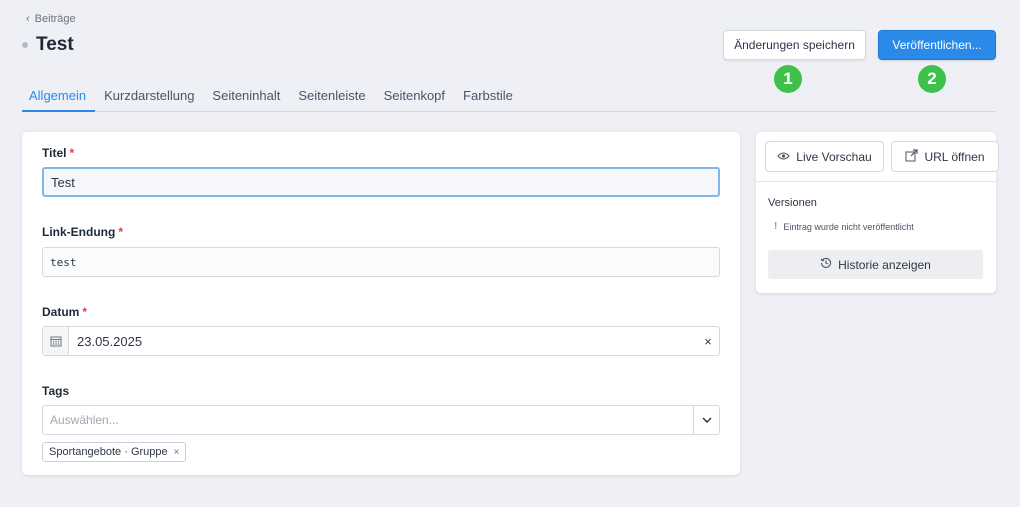 The image size is (1020, 507). What do you see at coordinates (56, 391) in the screenshot?
I see `tags-label: Tags` at bounding box center [56, 391].